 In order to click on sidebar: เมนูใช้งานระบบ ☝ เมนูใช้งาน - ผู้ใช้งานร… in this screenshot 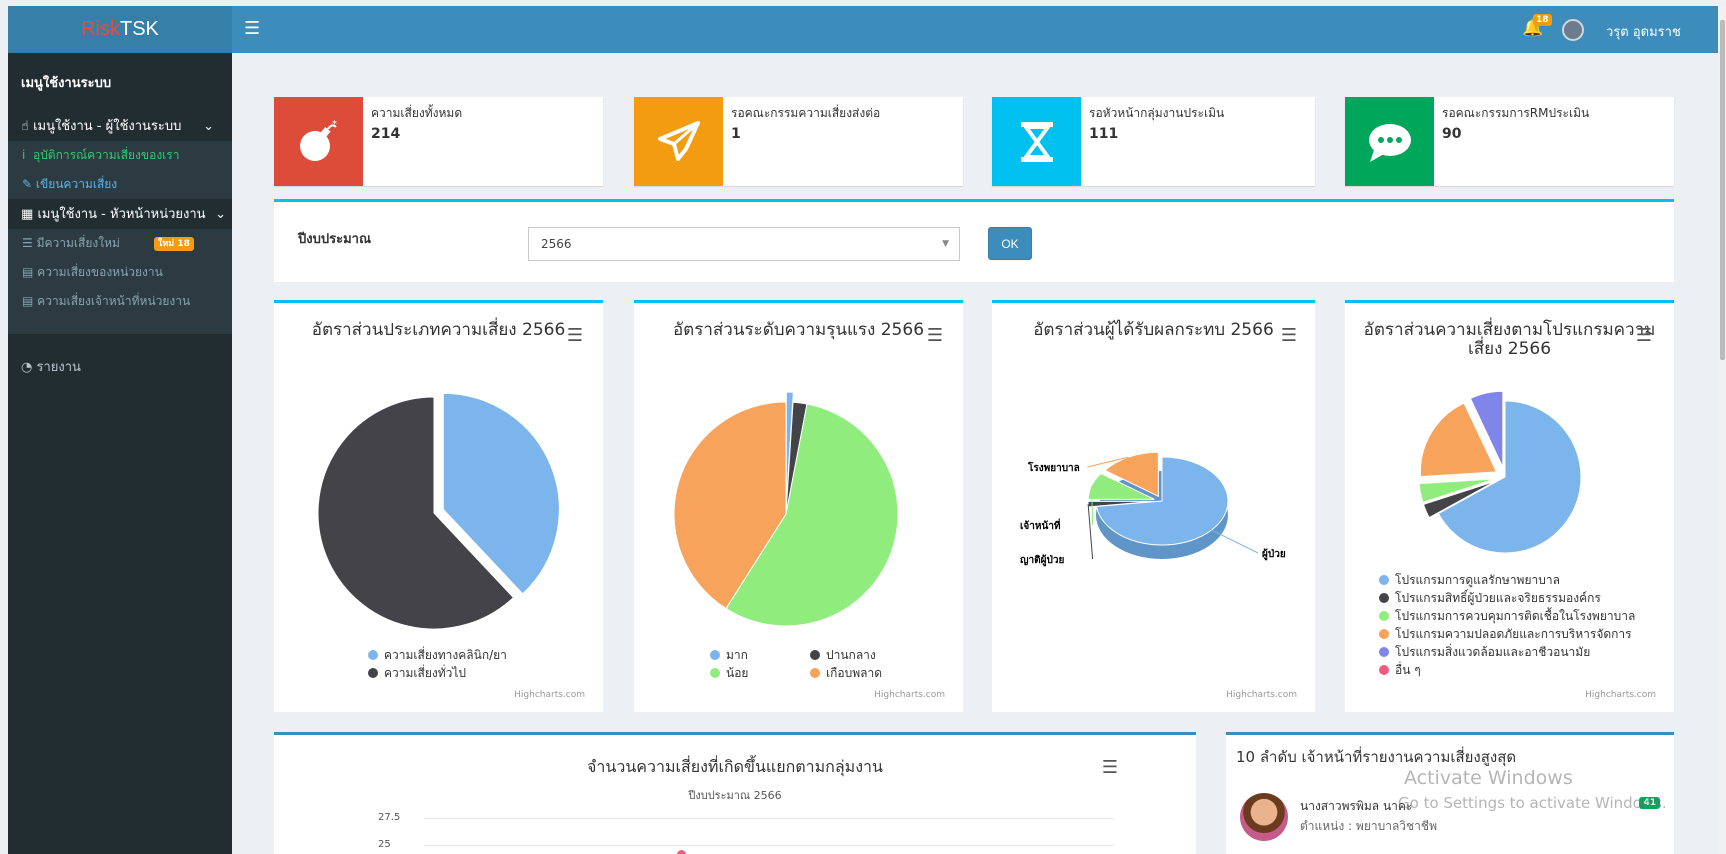, I will do `click(120, 453)`.